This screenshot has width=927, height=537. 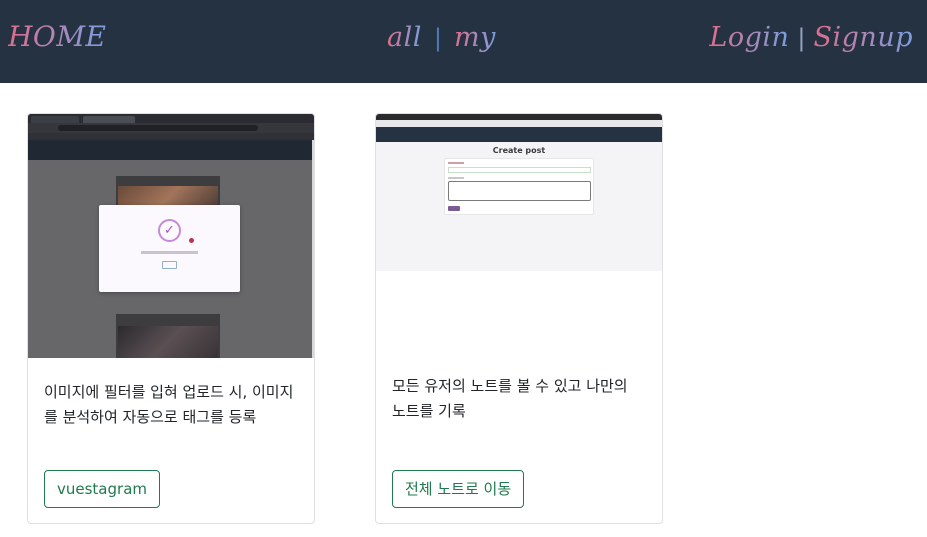 I want to click on nav-auth: Login | Signup, so click(x=811, y=37).